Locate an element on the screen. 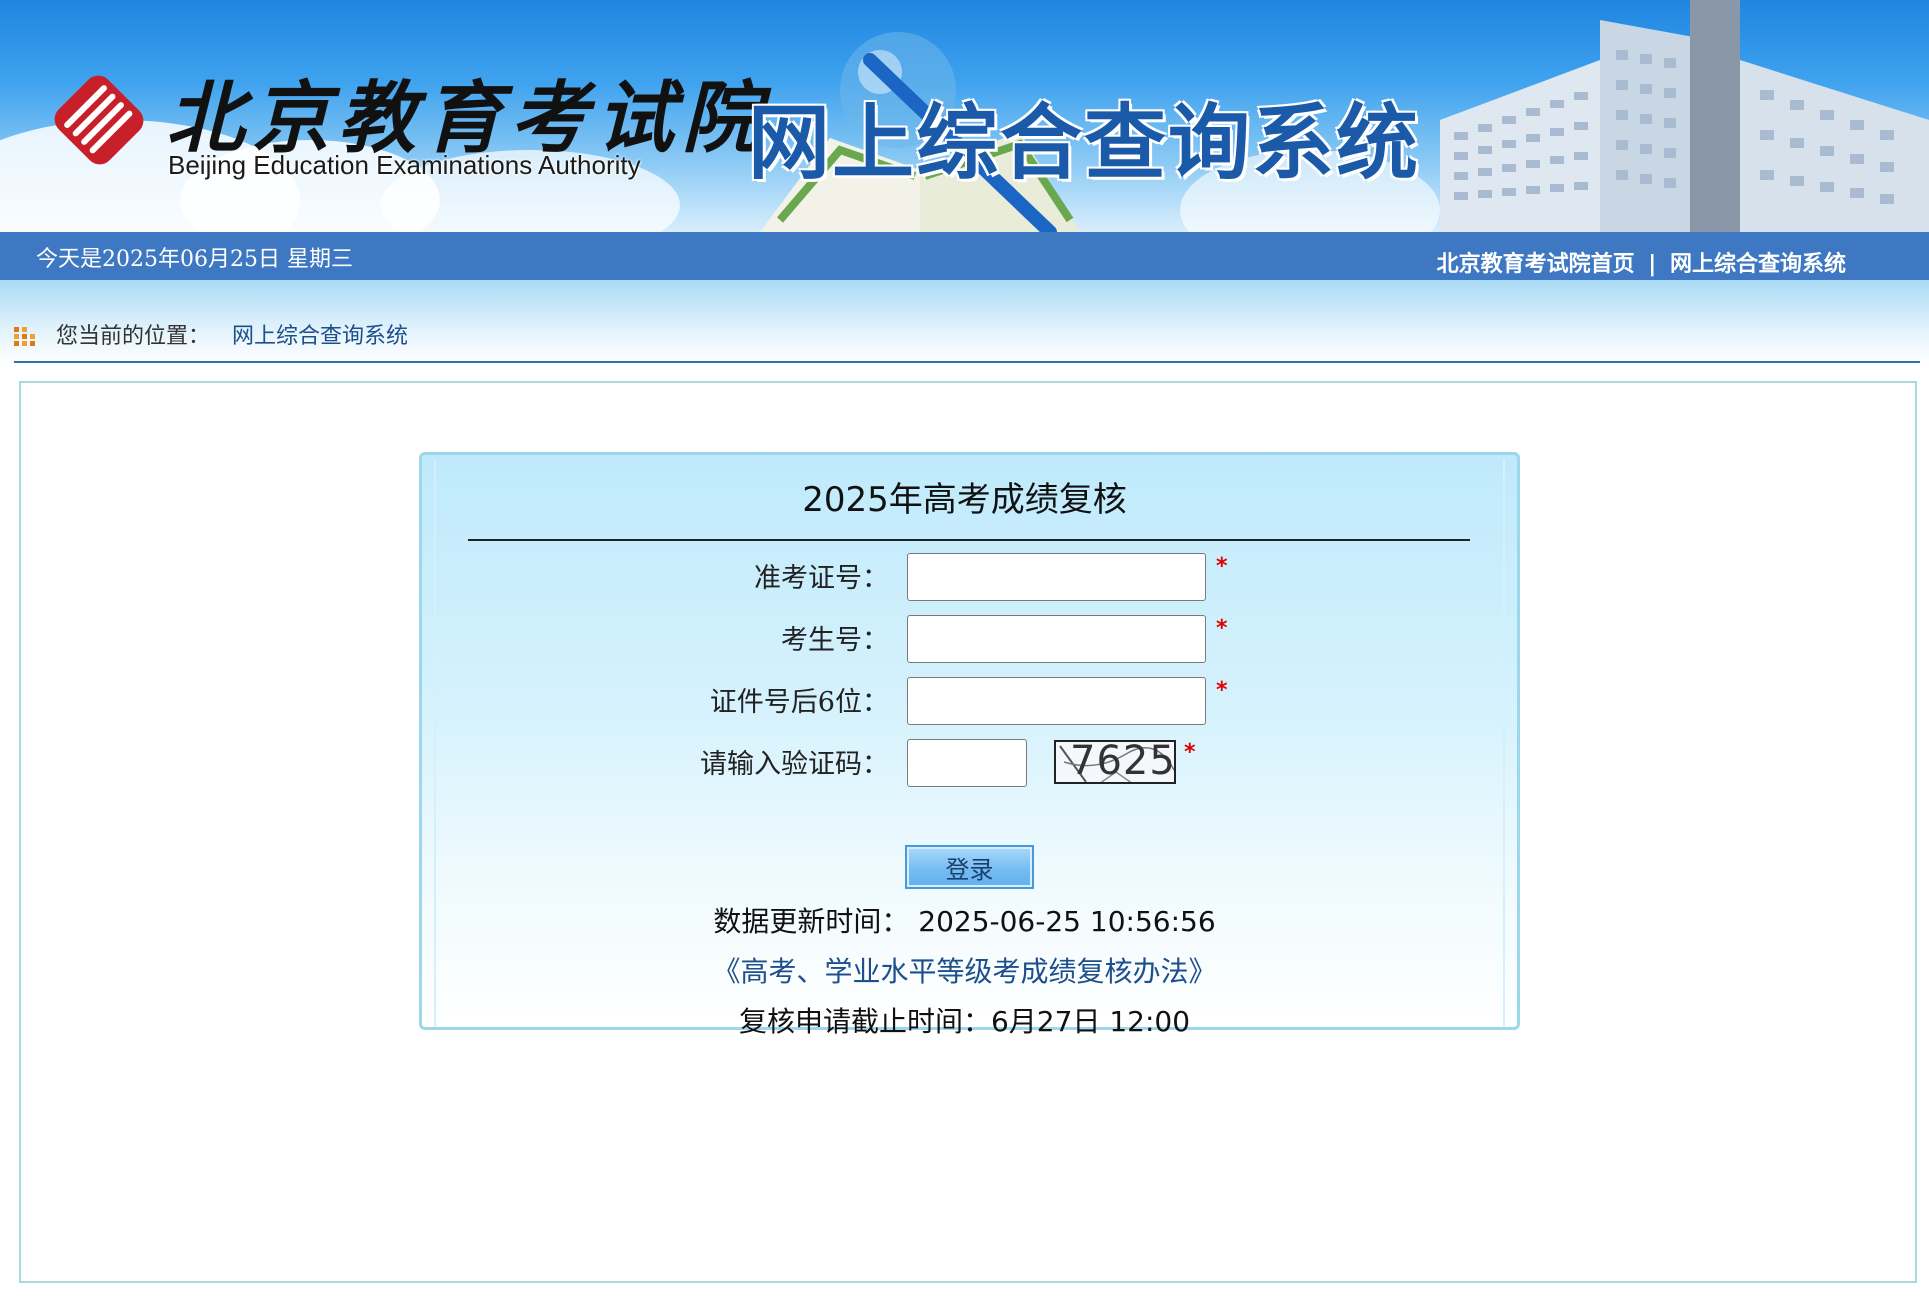  logo-english-name: Beijing Education Examinations Authority is located at coordinates (404, 165).